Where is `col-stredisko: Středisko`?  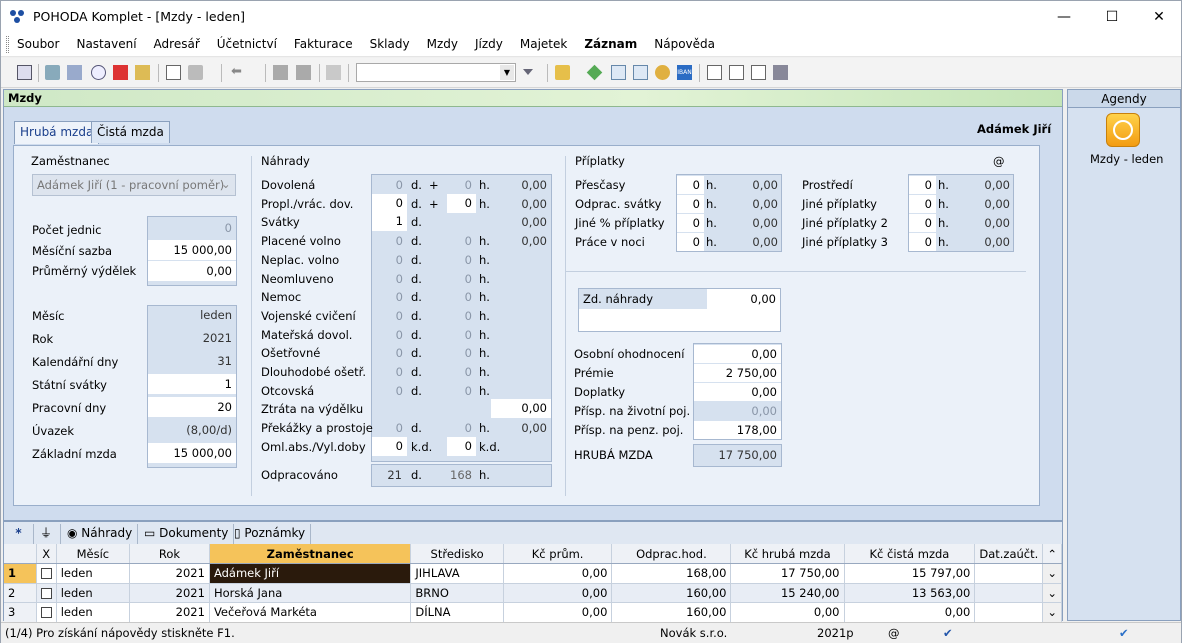 col-stredisko: Středisko is located at coordinates (457, 554).